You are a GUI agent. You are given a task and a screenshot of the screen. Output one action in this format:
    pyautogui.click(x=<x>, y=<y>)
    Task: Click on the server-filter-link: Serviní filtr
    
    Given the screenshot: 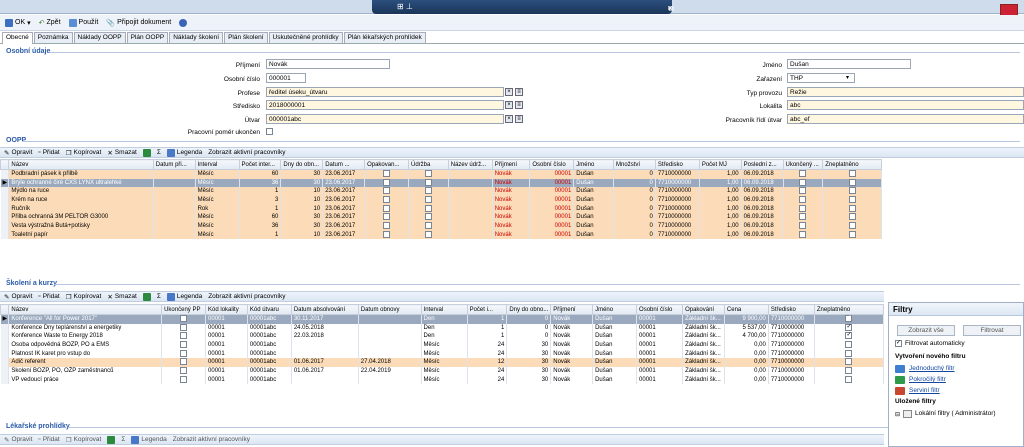 What is the action you would take?
    pyautogui.click(x=924, y=390)
    